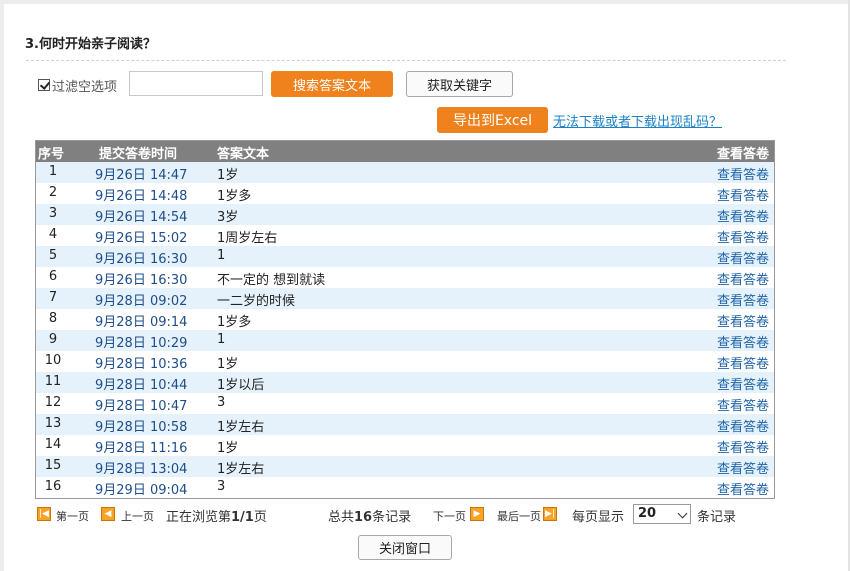 This screenshot has height=571, width=850. Describe the element at coordinates (405, 361) in the screenshot. I see `table-row: 10 9月28日 10:36 1岁 查看答卷` at that location.